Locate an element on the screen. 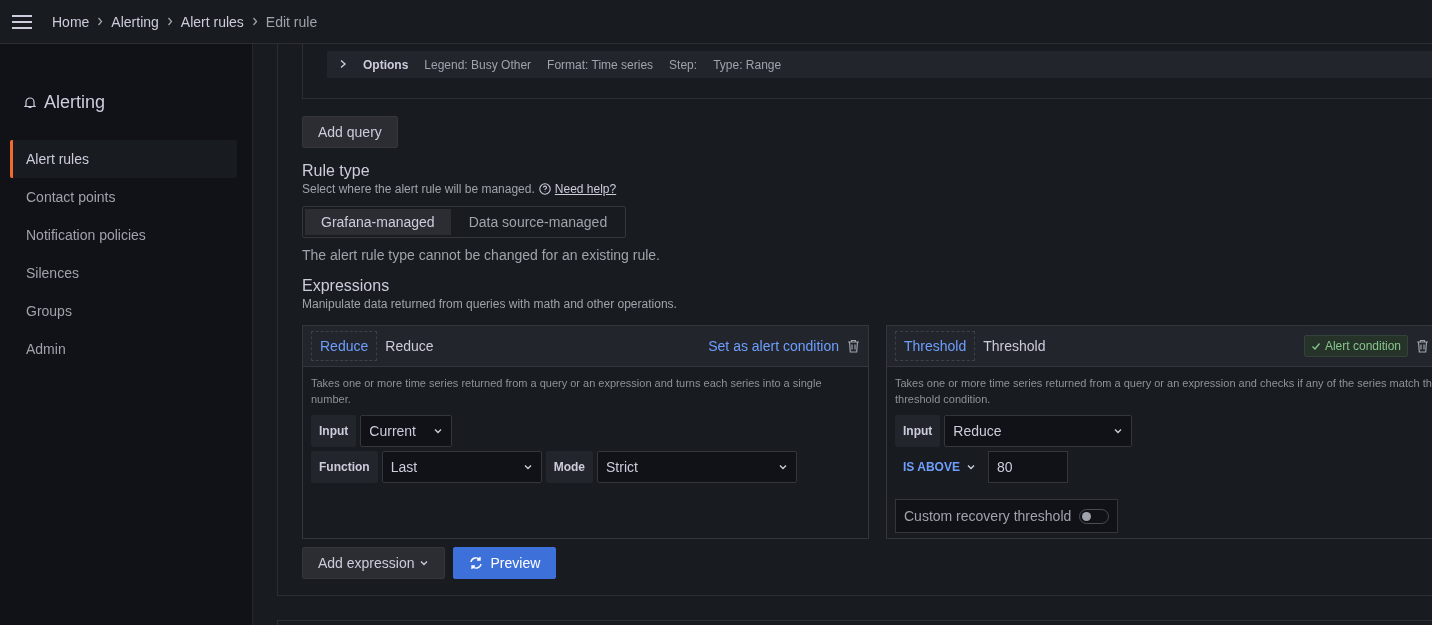  sidebar-item: Admin is located at coordinates (123, 349).